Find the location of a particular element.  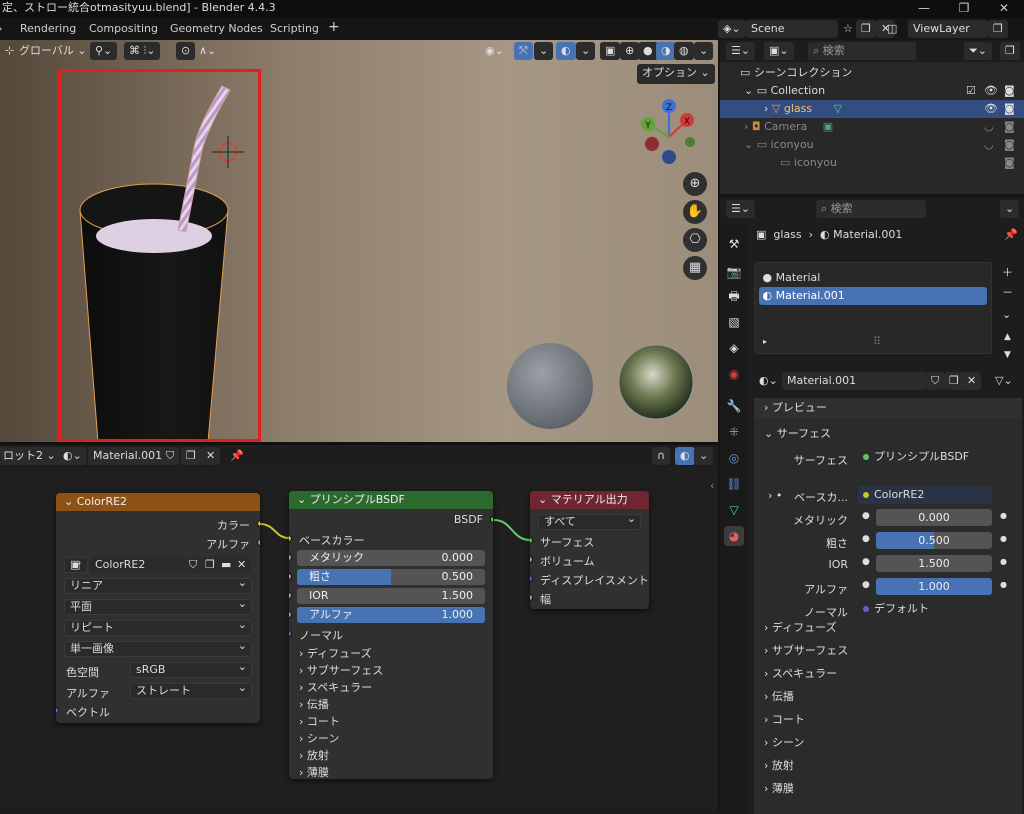

color-output-socket is located at coordinates (258, 523).